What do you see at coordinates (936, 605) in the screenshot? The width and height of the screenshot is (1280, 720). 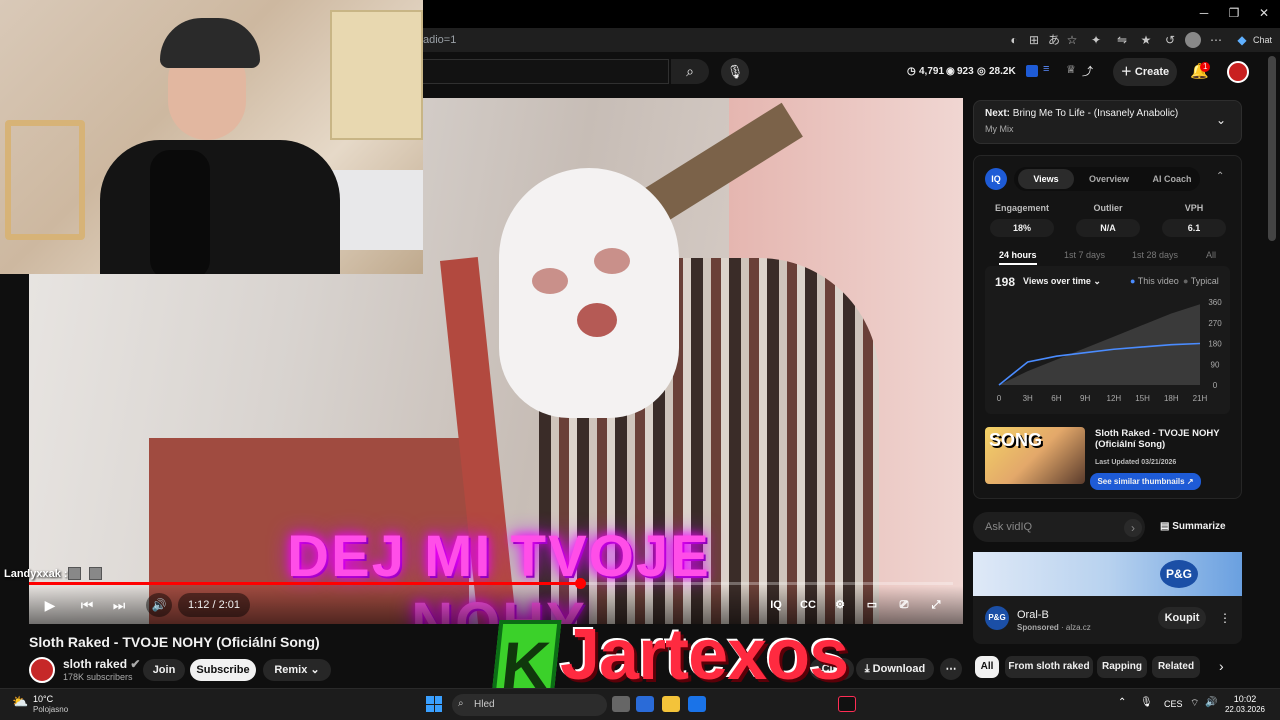 I see `fullscreen-icon: ⤢` at bounding box center [936, 605].